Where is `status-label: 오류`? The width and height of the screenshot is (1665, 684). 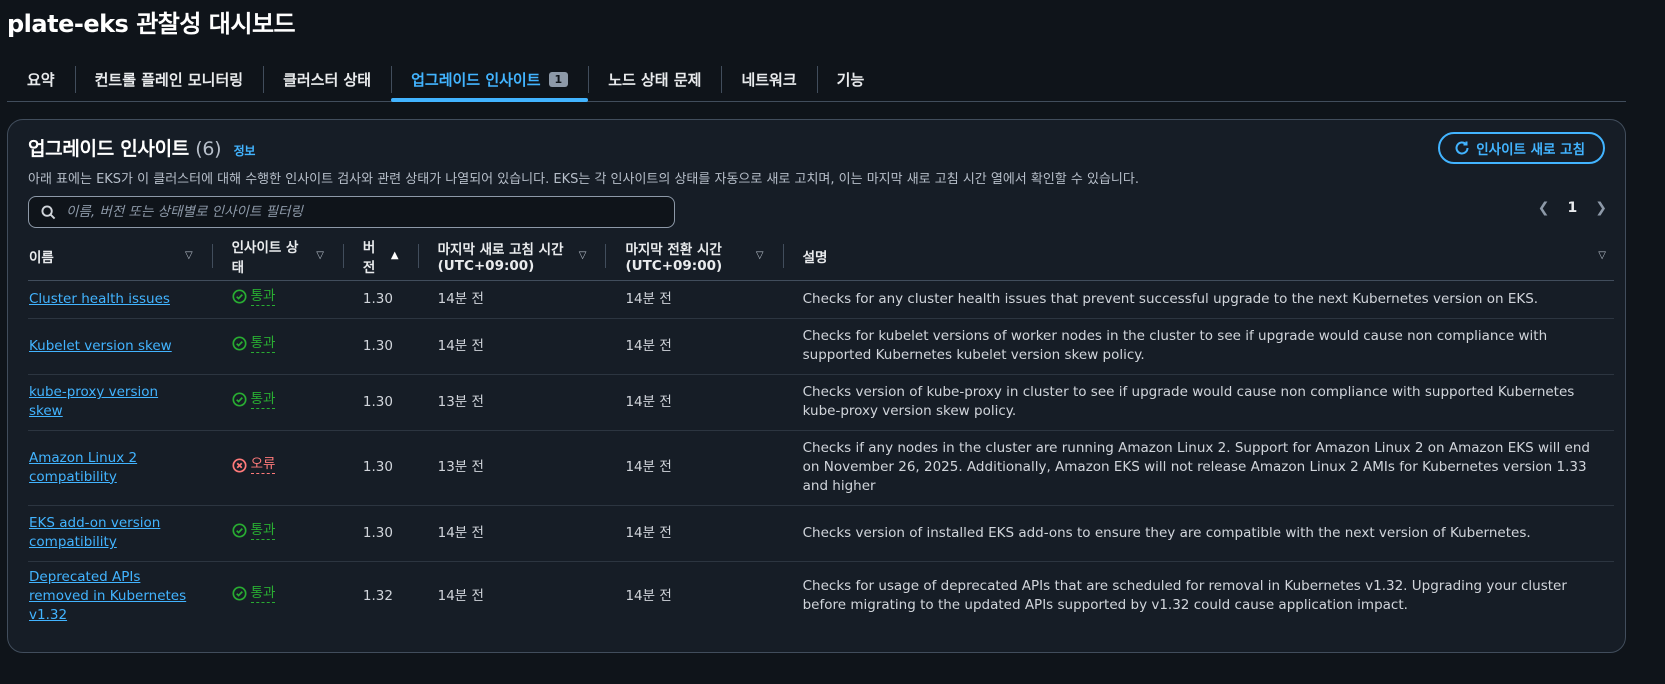 status-label: 오류 is located at coordinates (263, 465).